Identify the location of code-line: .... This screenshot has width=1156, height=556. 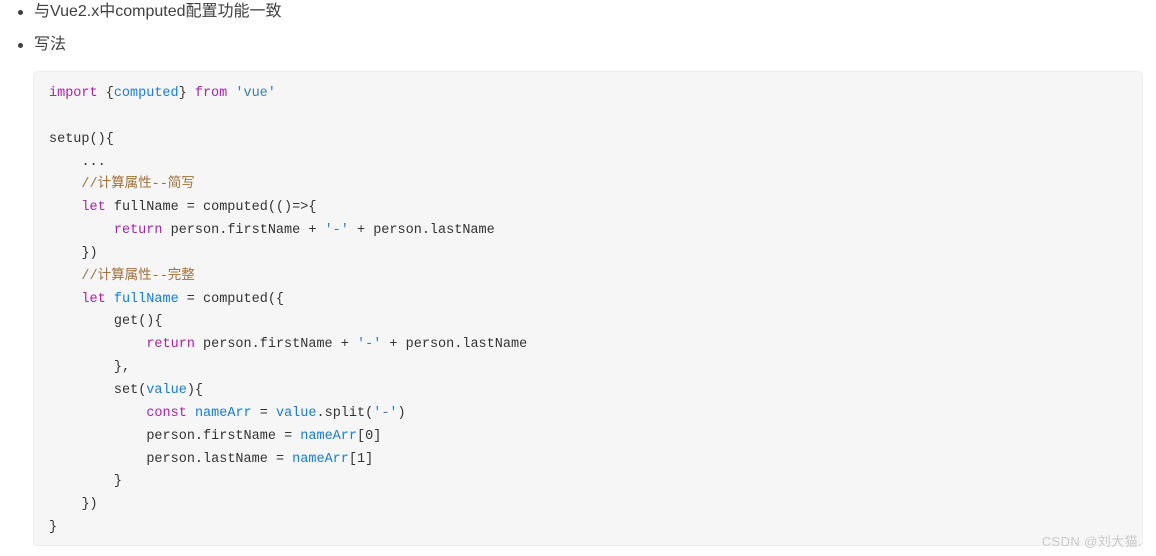
(93, 162).